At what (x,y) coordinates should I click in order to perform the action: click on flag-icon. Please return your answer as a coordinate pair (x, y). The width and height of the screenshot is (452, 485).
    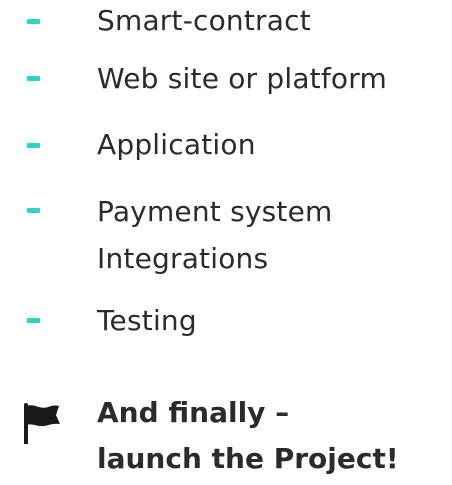
    Looking at the image, I should click on (42, 423).